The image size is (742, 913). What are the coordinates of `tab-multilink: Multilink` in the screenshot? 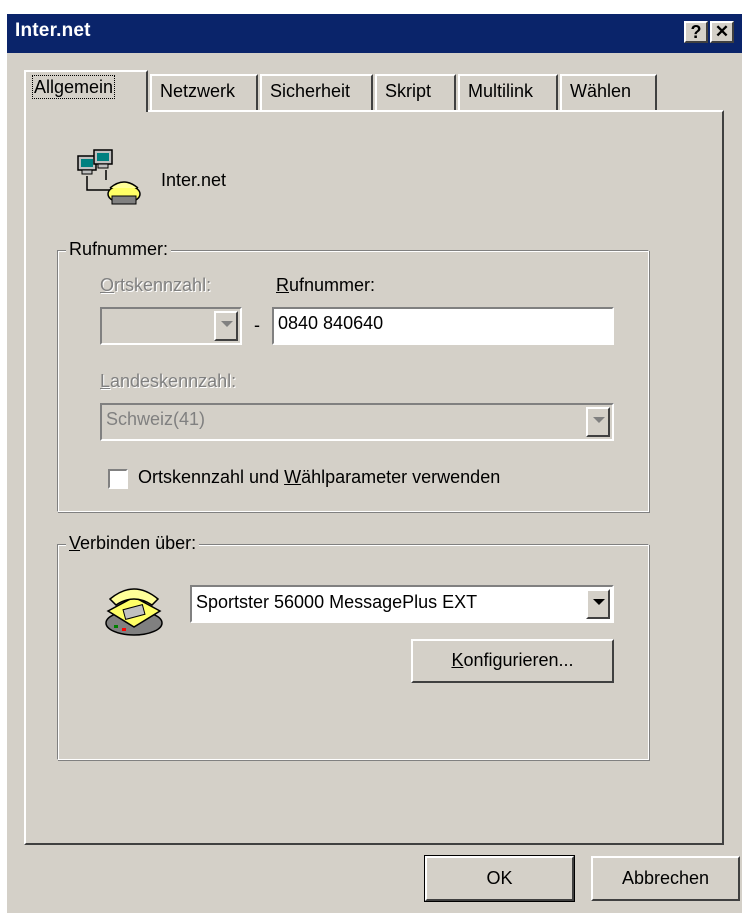 It's located at (508, 92).